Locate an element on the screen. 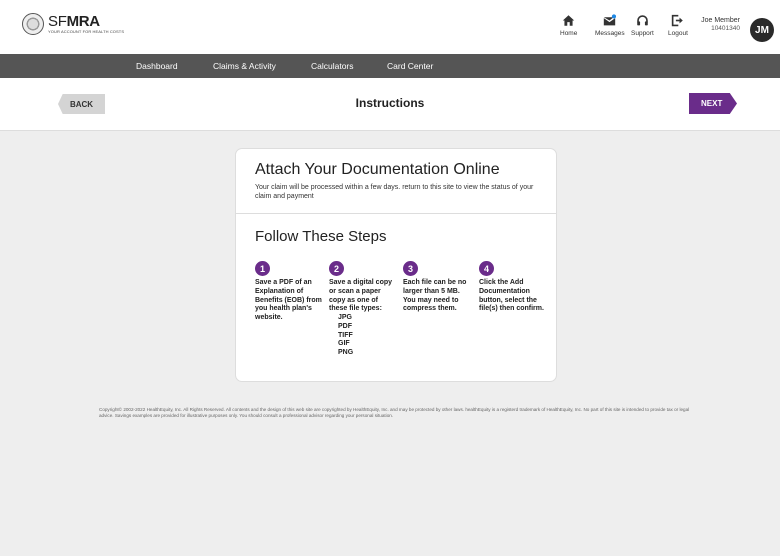 The width and height of the screenshot is (780, 556). step-number: 4 is located at coordinates (486, 268).